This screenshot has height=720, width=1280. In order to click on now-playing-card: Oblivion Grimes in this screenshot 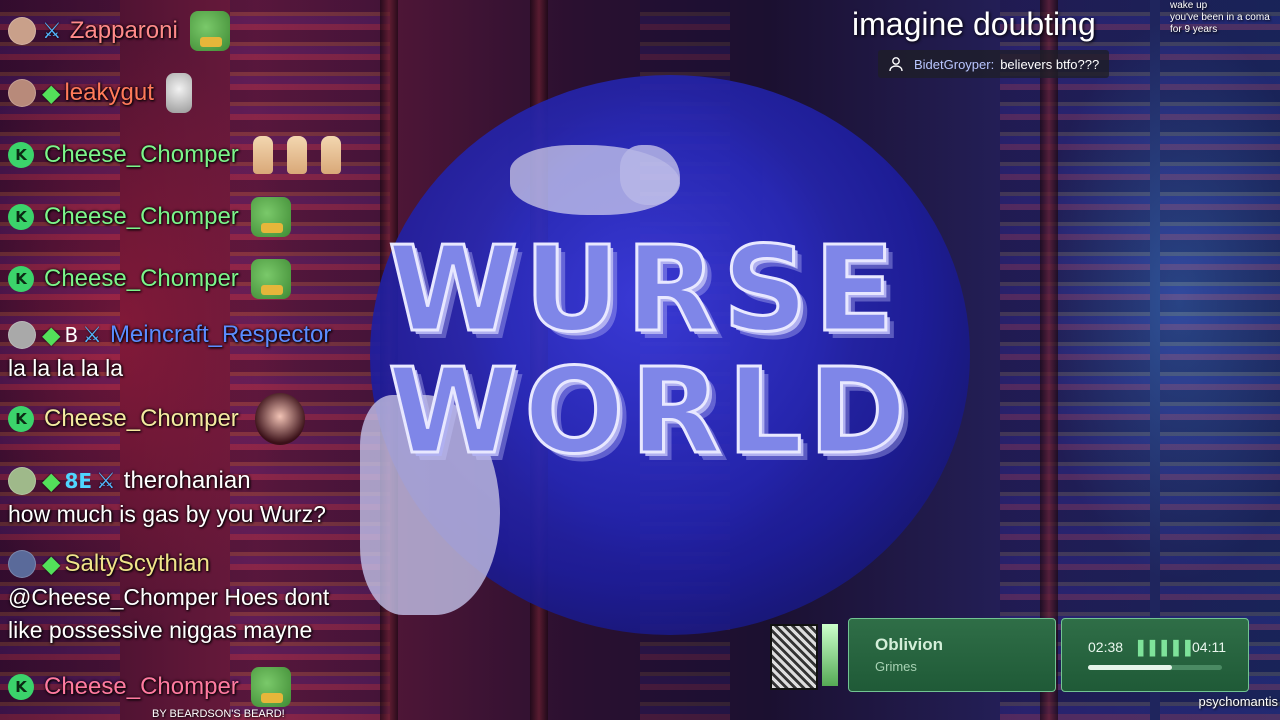, I will do `click(952, 655)`.